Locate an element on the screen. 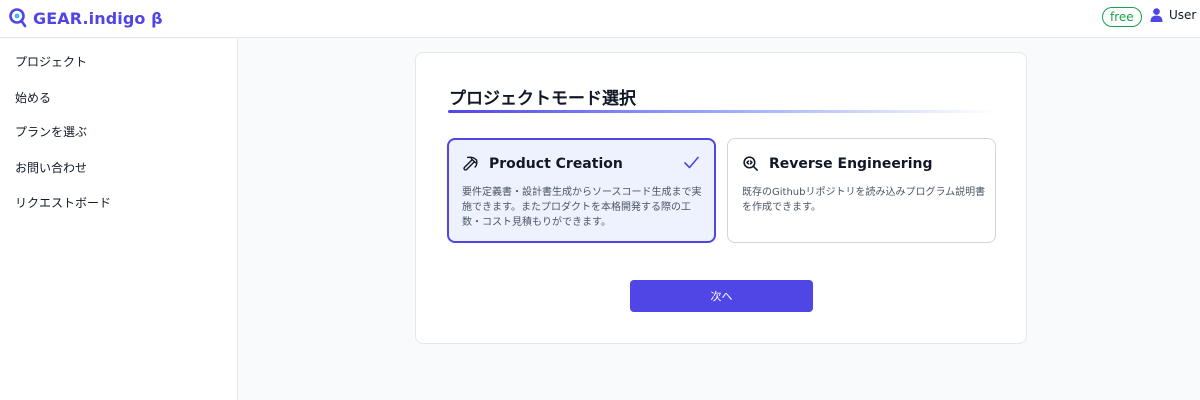 Image resolution: width=1200 pixels, height=400 pixels. app-logo: GEAR.indigo β is located at coordinates (85, 18).